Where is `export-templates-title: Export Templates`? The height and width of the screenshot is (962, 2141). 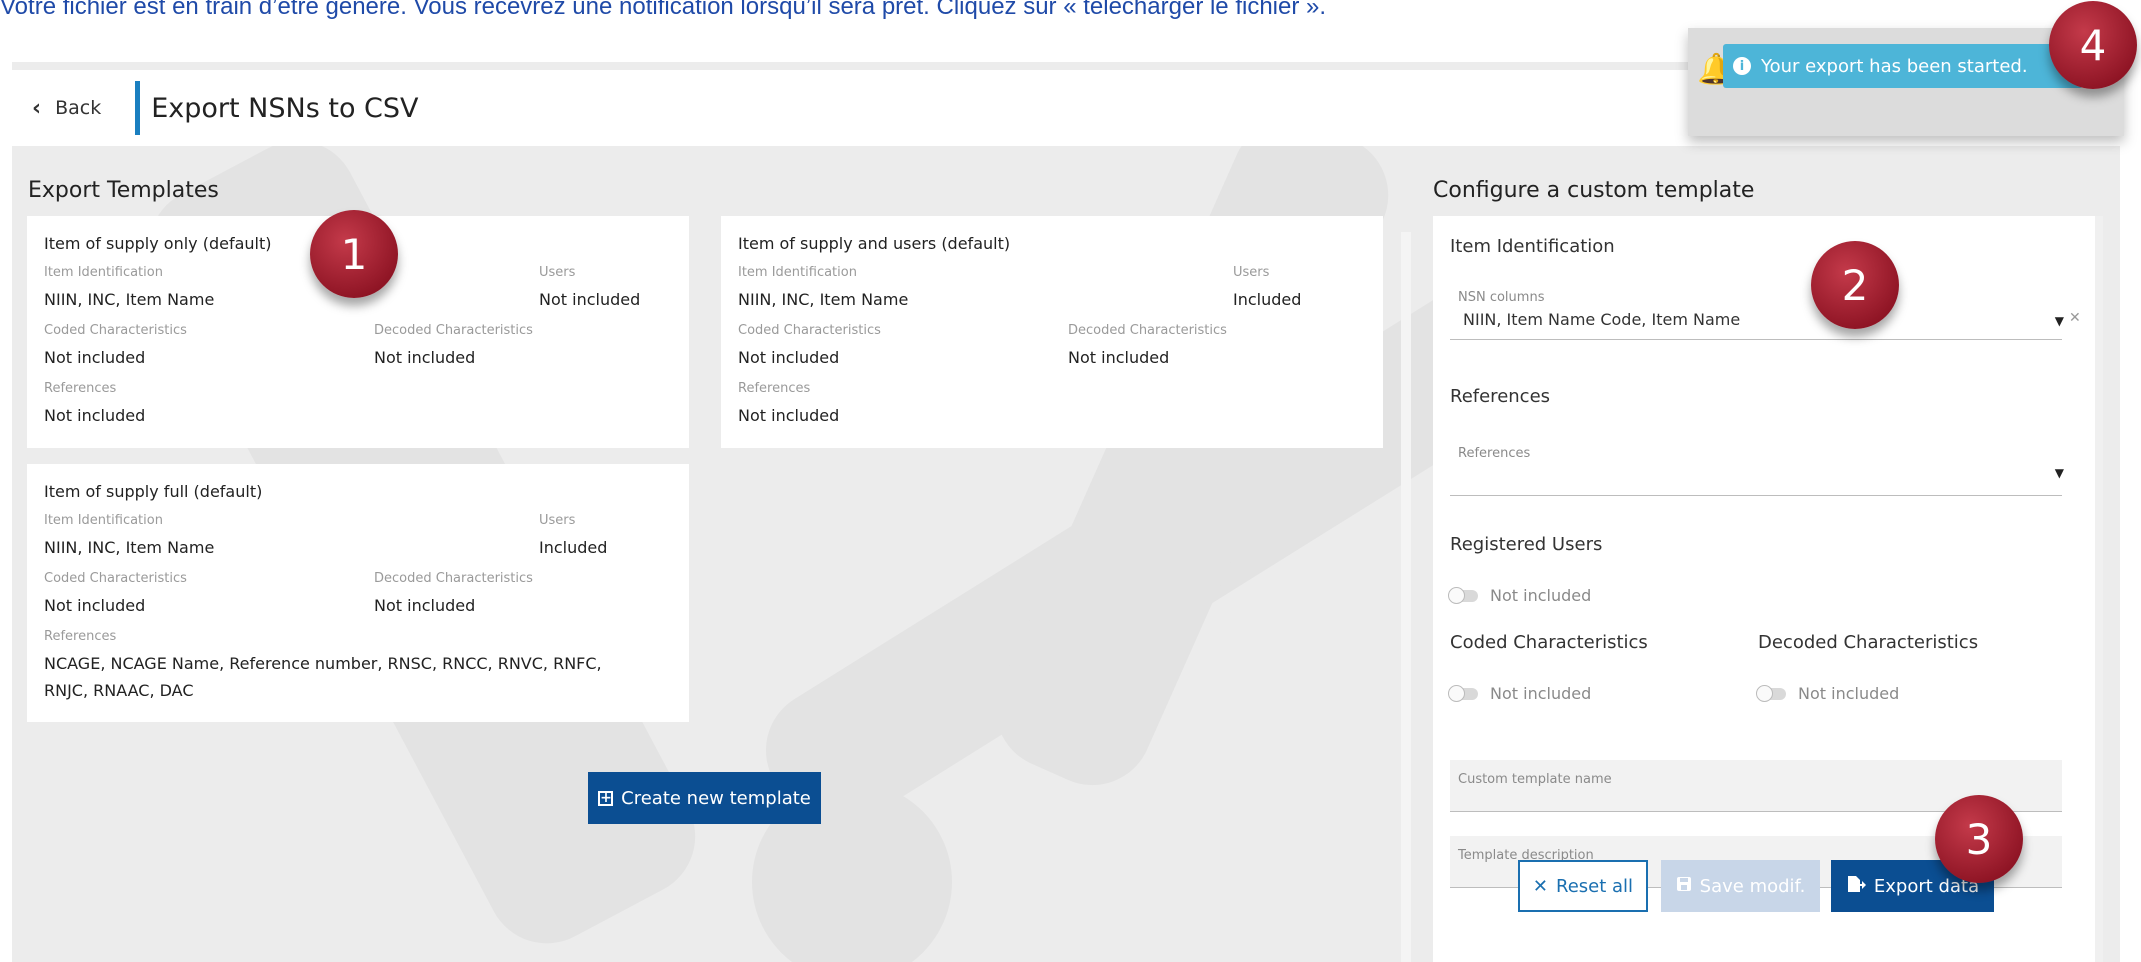
export-templates-title: Export Templates is located at coordinates (123, 190).